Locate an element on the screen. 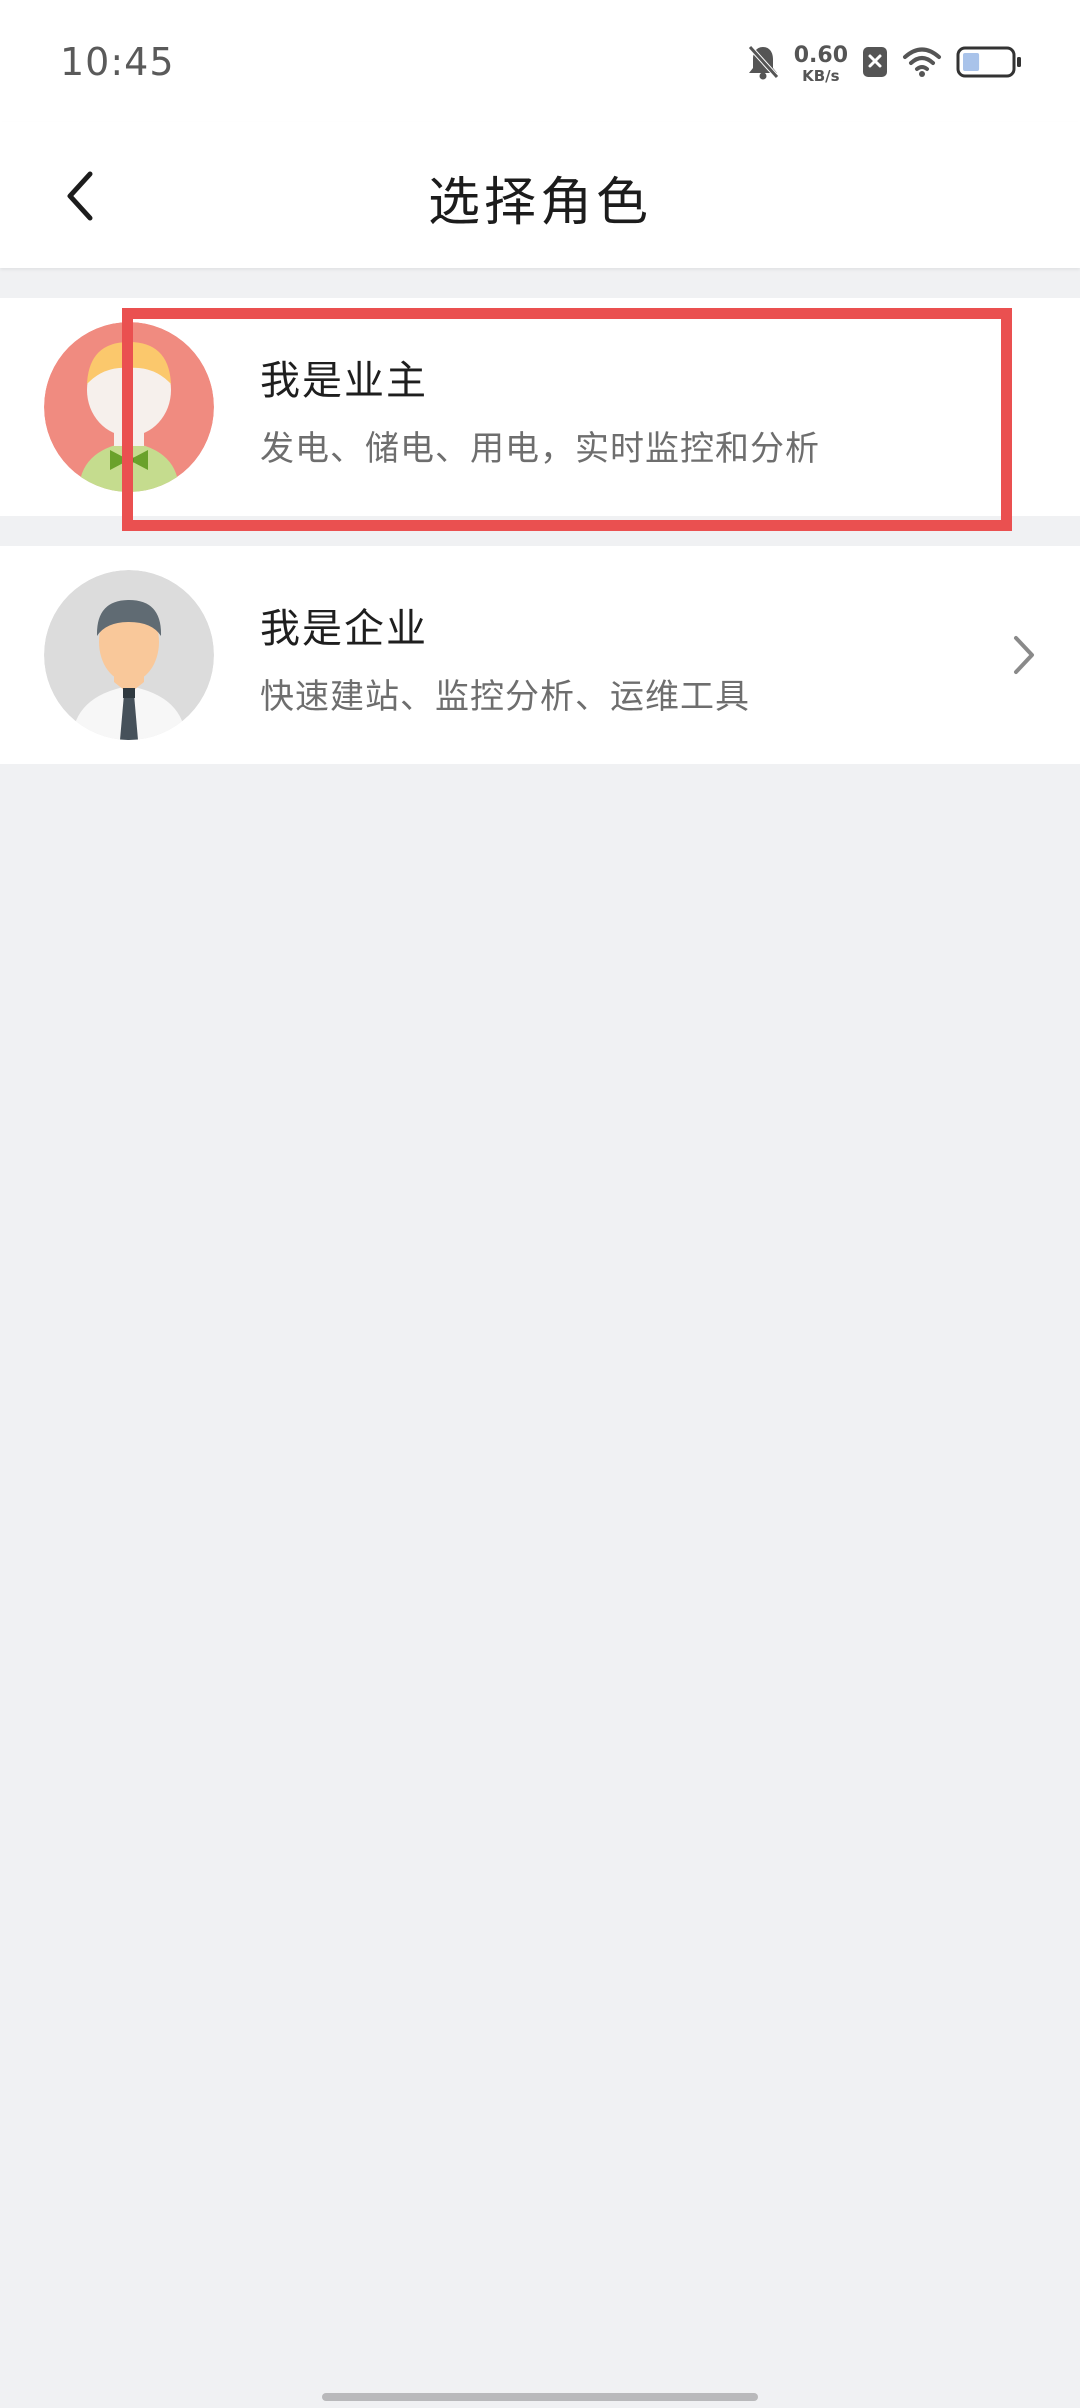  sim-blocked-icon is located at coordinates (875, 64).